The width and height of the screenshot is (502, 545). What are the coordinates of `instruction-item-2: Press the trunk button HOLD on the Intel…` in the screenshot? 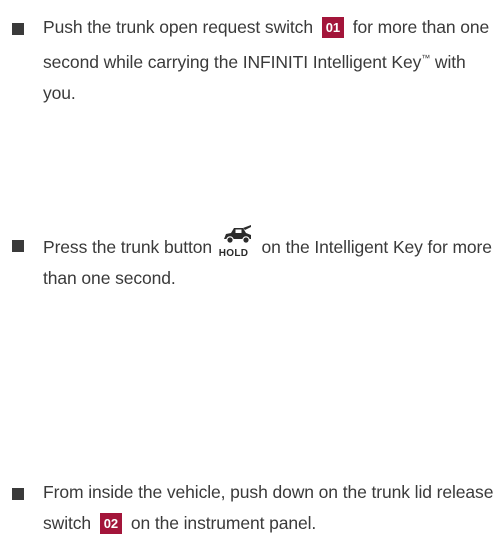 It's located at (254, 259).